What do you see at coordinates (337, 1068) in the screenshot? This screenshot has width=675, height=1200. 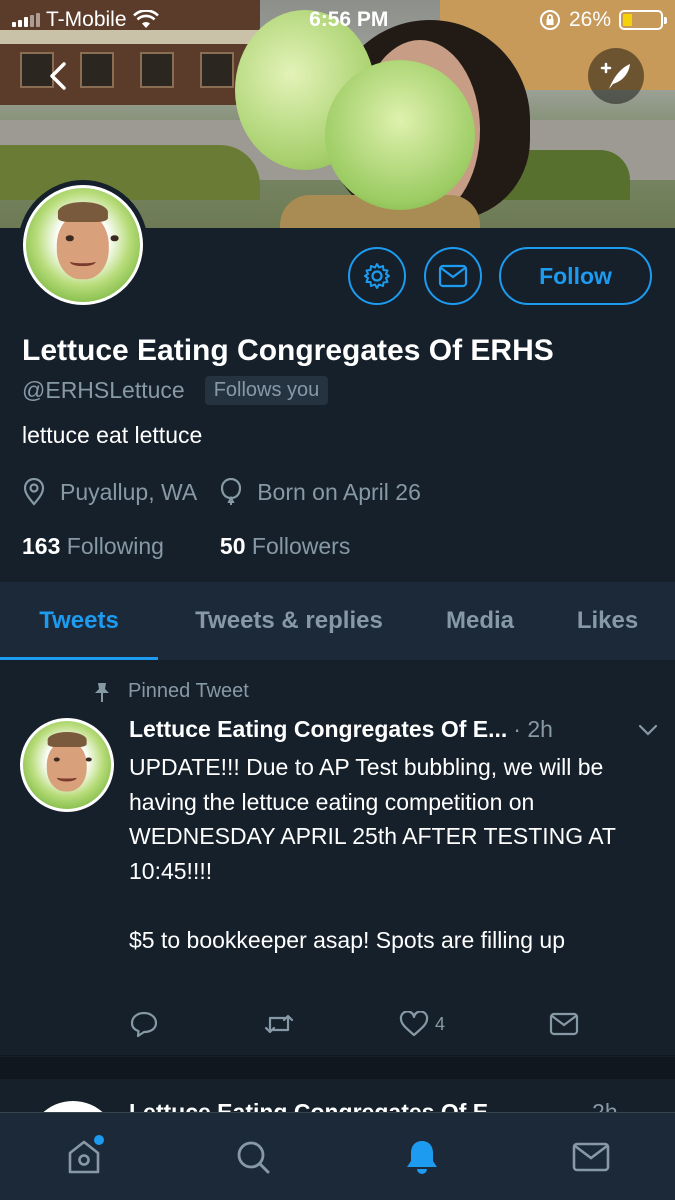 I see `tweet-separator` at bounding box center [337, 1068].